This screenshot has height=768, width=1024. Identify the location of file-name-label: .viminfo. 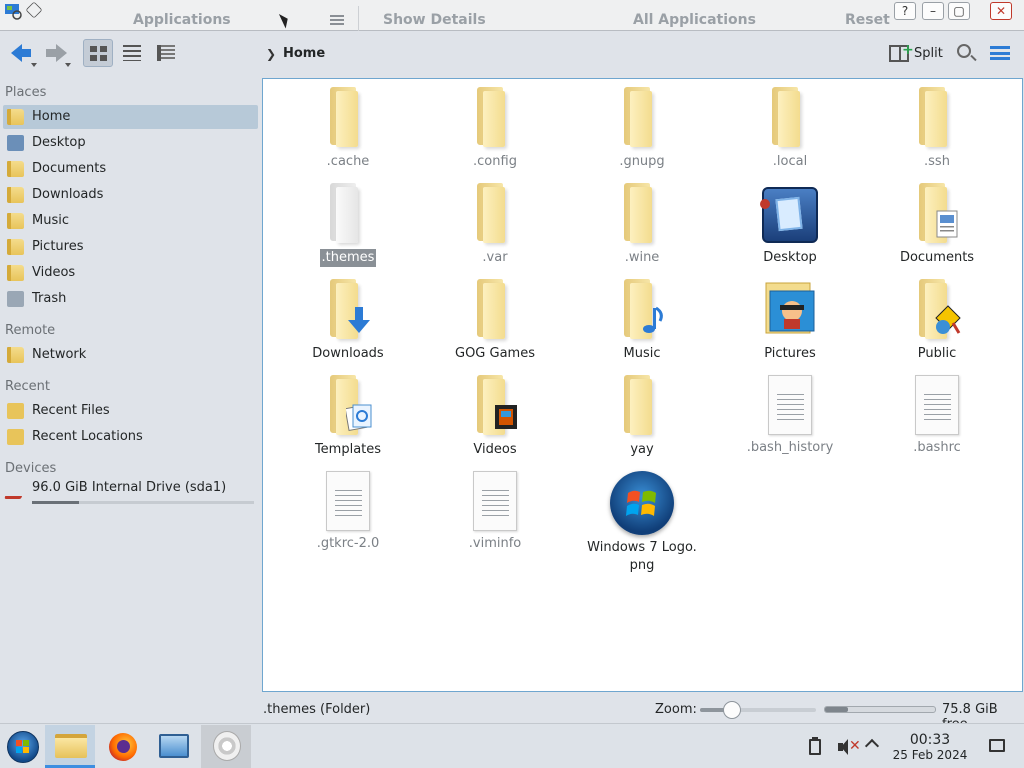
(495, 543).